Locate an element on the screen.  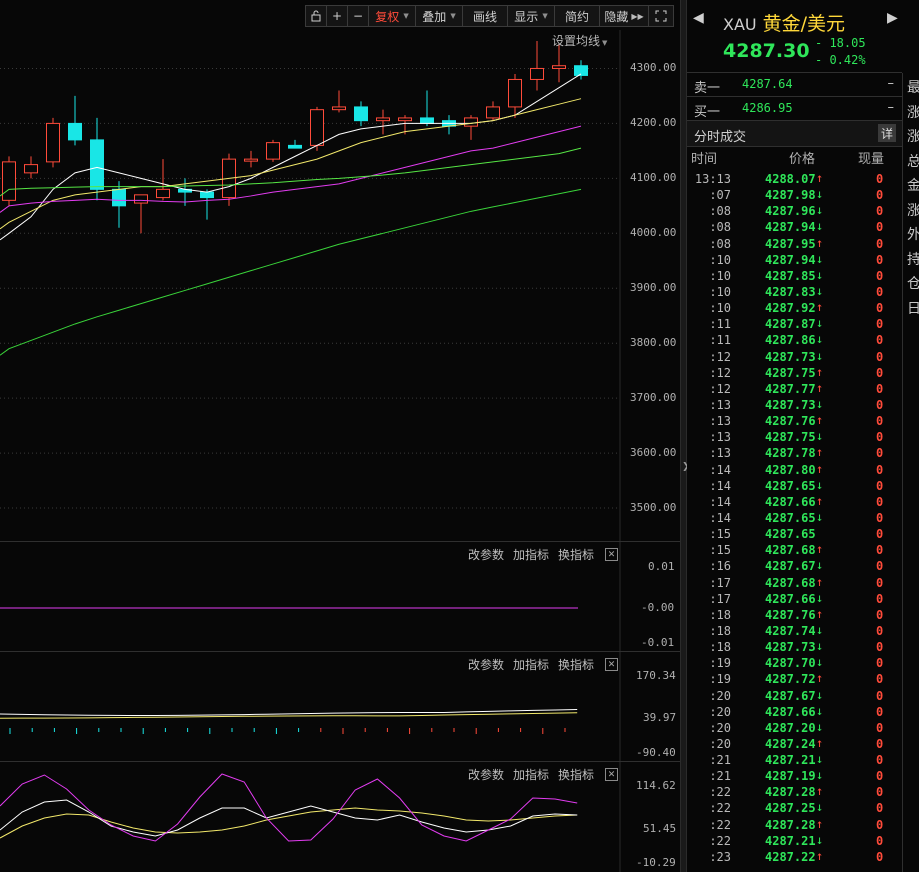
display-dropdown: 显示 ▼ is located at coordinates (531, 16).